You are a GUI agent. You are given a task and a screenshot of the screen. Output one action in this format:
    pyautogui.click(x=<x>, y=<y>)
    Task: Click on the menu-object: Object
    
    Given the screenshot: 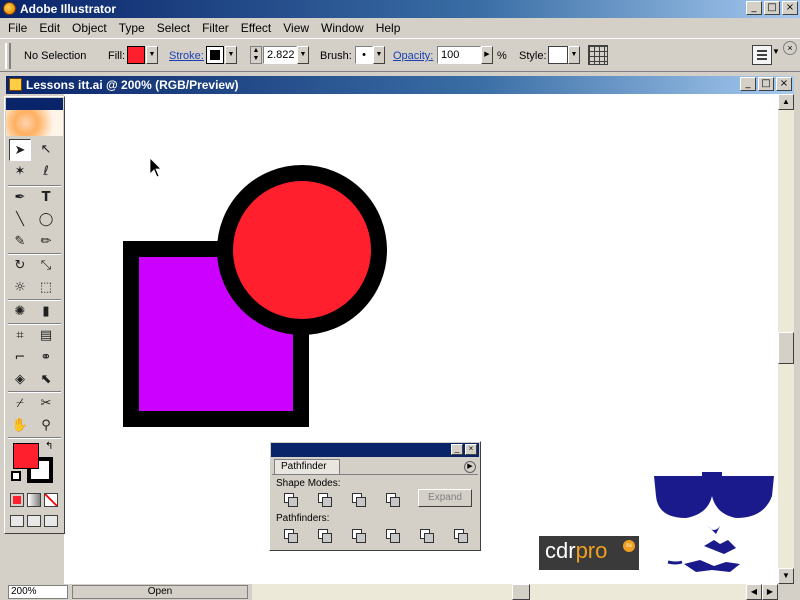 What is the action you would take?
    pyautogui.click(x=89, y=28)
    